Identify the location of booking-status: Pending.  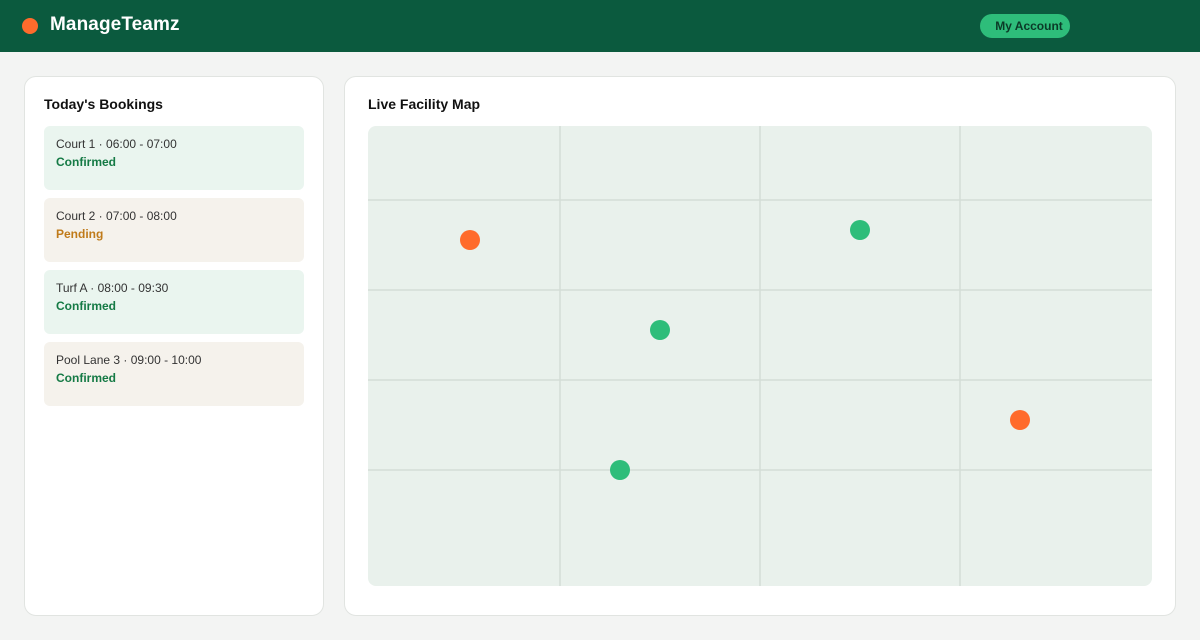
(80, 234).